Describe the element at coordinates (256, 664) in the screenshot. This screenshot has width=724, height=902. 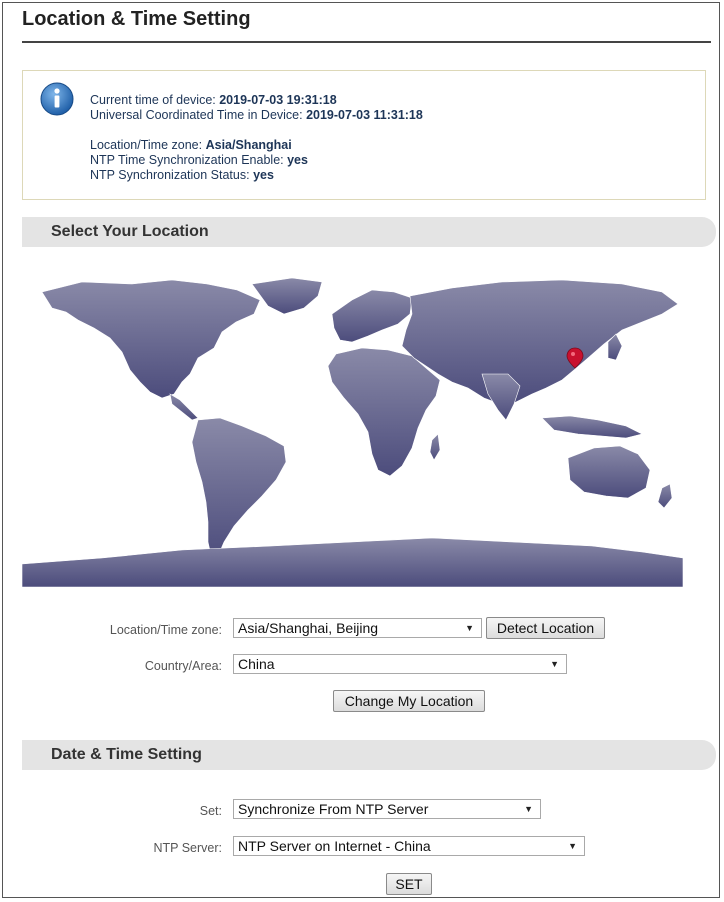
I see `country-select-value: China` at that location.